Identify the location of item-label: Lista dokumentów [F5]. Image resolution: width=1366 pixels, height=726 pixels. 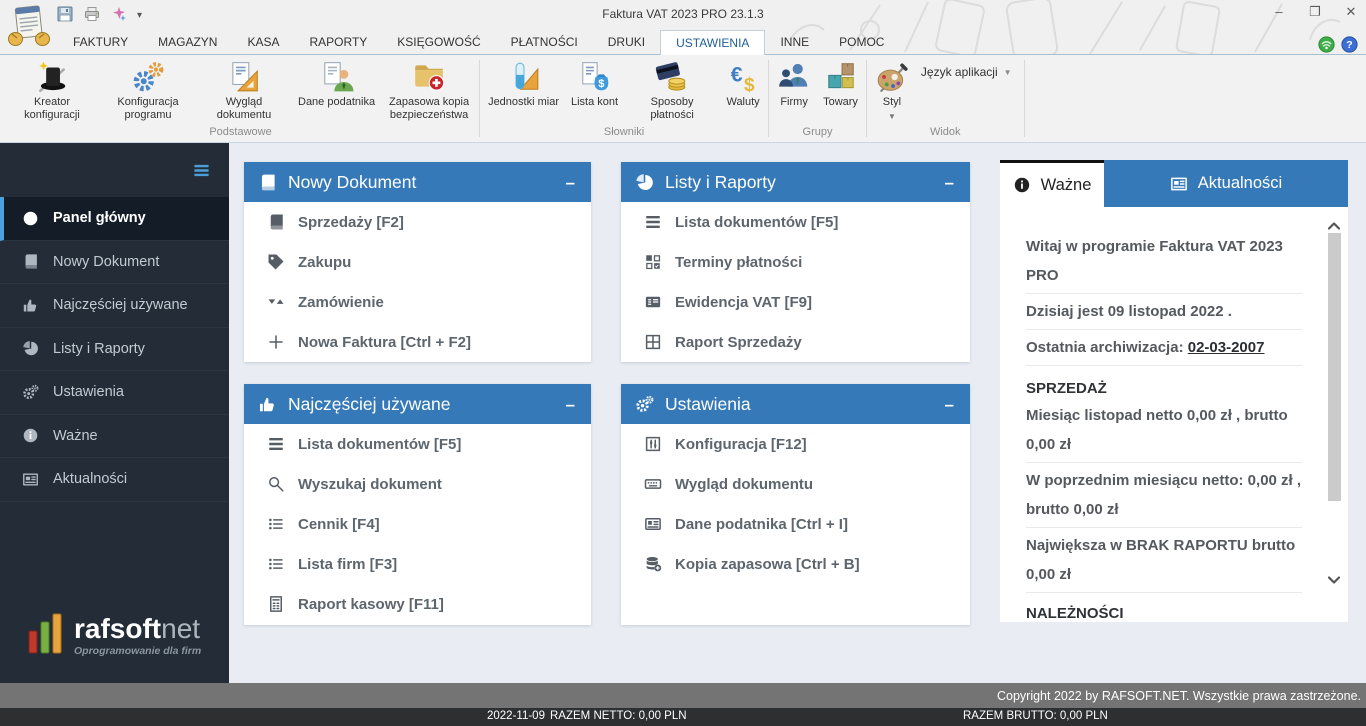
(757, 222).